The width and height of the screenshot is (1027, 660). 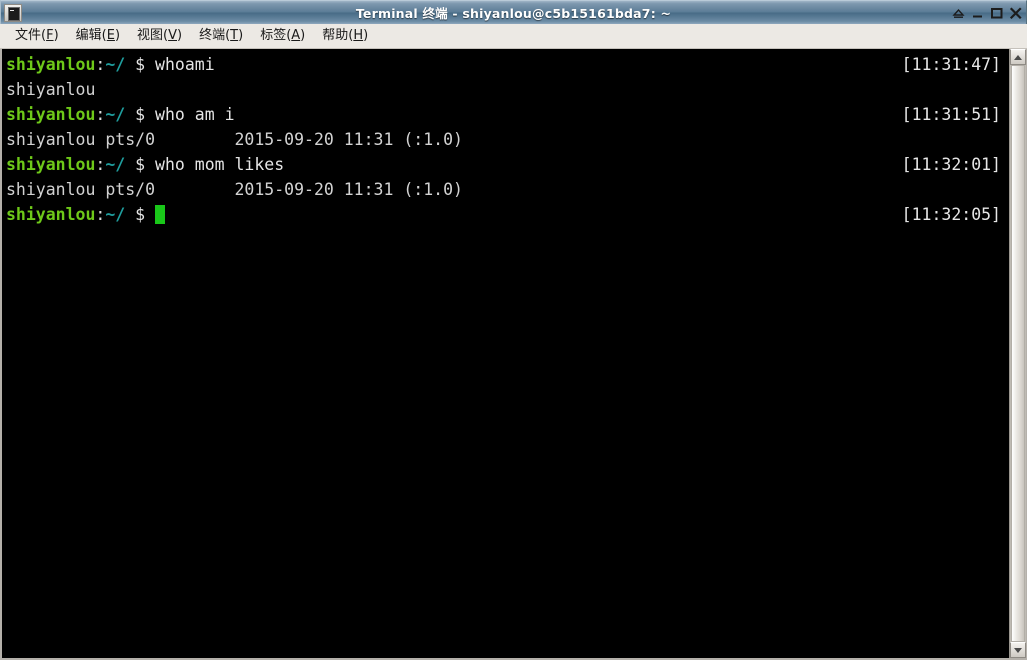 I want to click on menu-view: 视图(V), so click(x=160, y=36).